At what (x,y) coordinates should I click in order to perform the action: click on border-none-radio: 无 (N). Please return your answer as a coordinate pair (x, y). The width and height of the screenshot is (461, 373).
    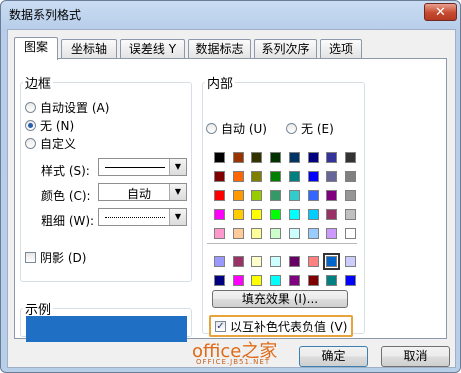
    Looking at the image, I should click on (49, 125).